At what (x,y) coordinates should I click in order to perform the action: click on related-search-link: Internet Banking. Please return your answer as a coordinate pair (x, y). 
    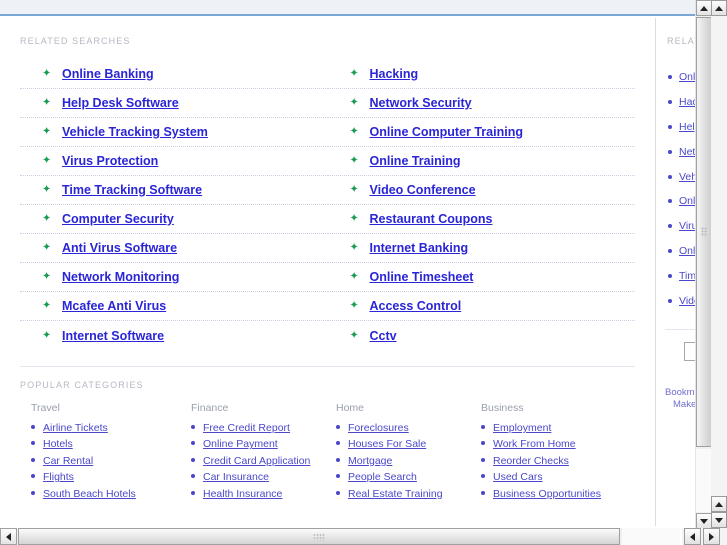
    Looking at the image, I should click on (419, 248).